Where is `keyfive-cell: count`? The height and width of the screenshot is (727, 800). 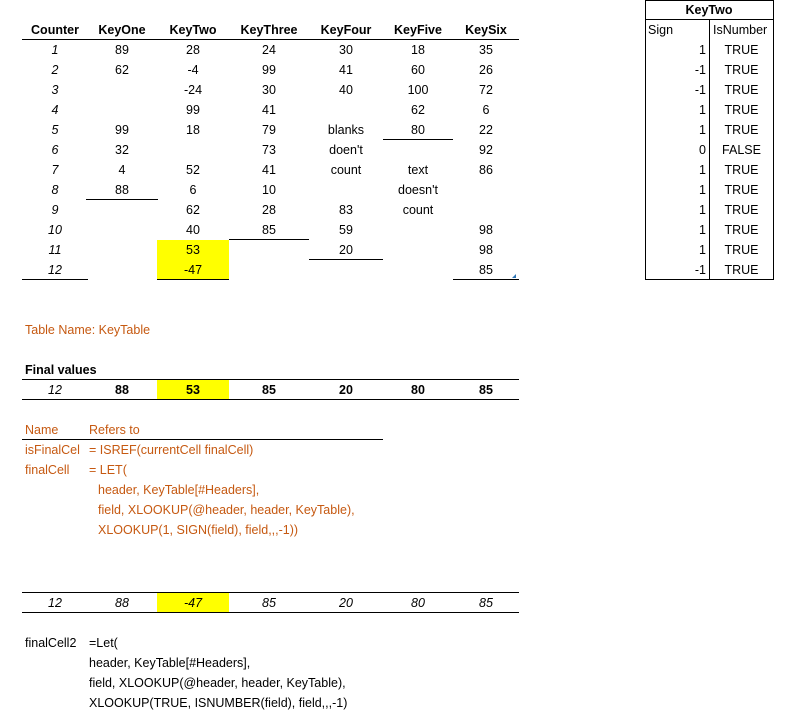
keyfive-cell: count is located at coordinates (418, 210).